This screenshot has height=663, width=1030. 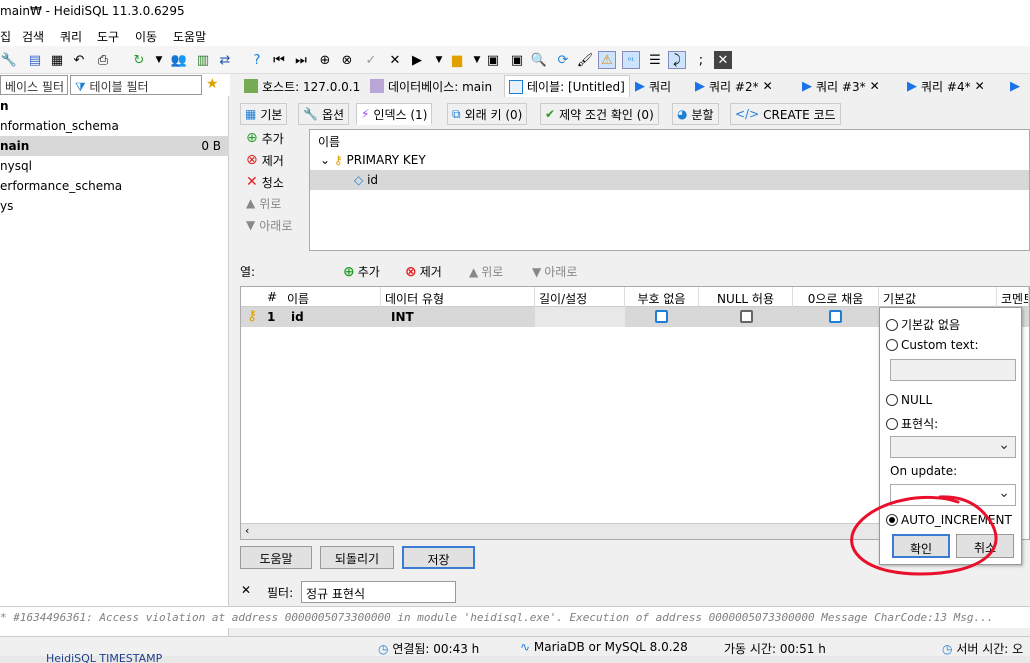 I want to click on index-tree: 이름 ⌄ ⚷ PRIMARY KEY ◇ id, so click(x=669, y=190).